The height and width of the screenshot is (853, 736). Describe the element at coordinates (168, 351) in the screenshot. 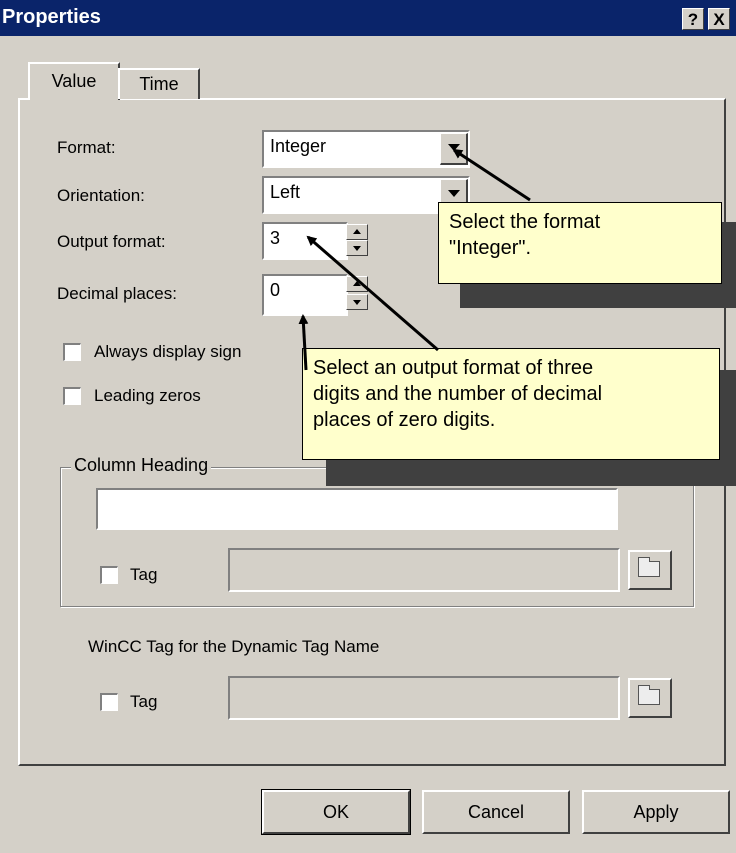

I see `always-display-sign-label: Always display sign` at that location.